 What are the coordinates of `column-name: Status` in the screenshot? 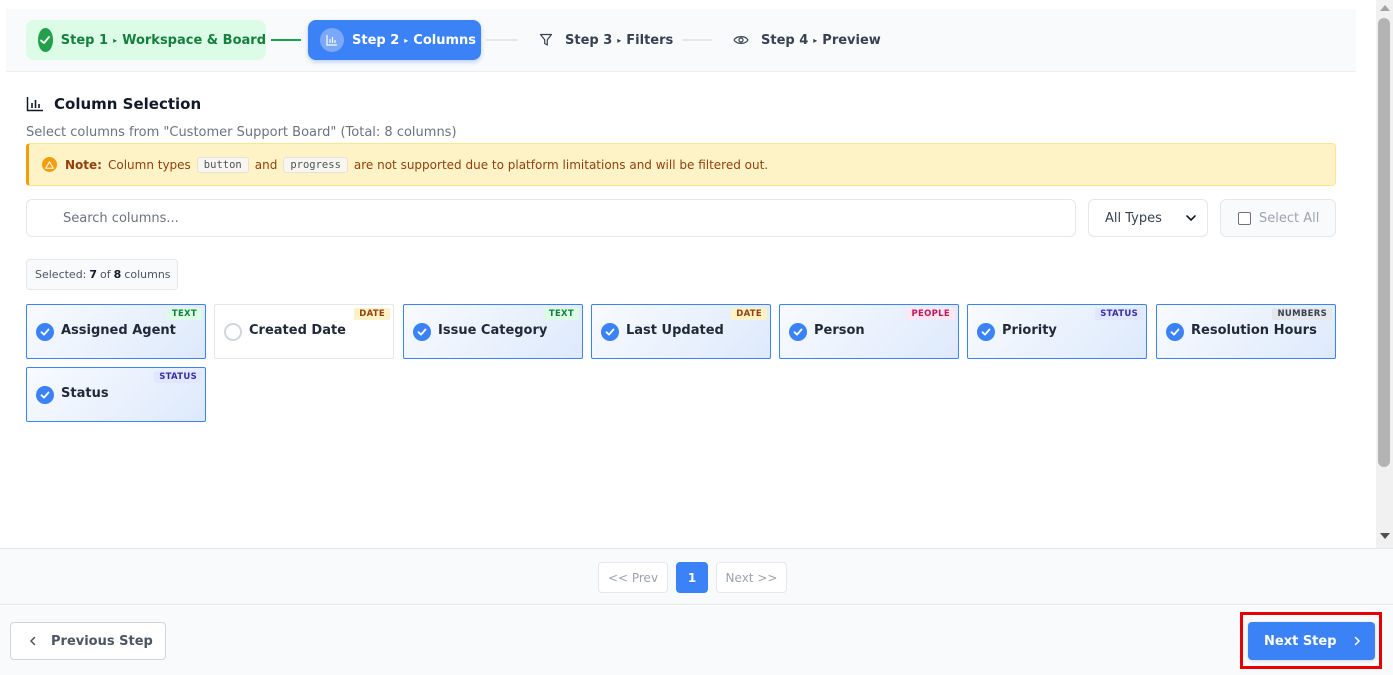 It's located at (85, 393).